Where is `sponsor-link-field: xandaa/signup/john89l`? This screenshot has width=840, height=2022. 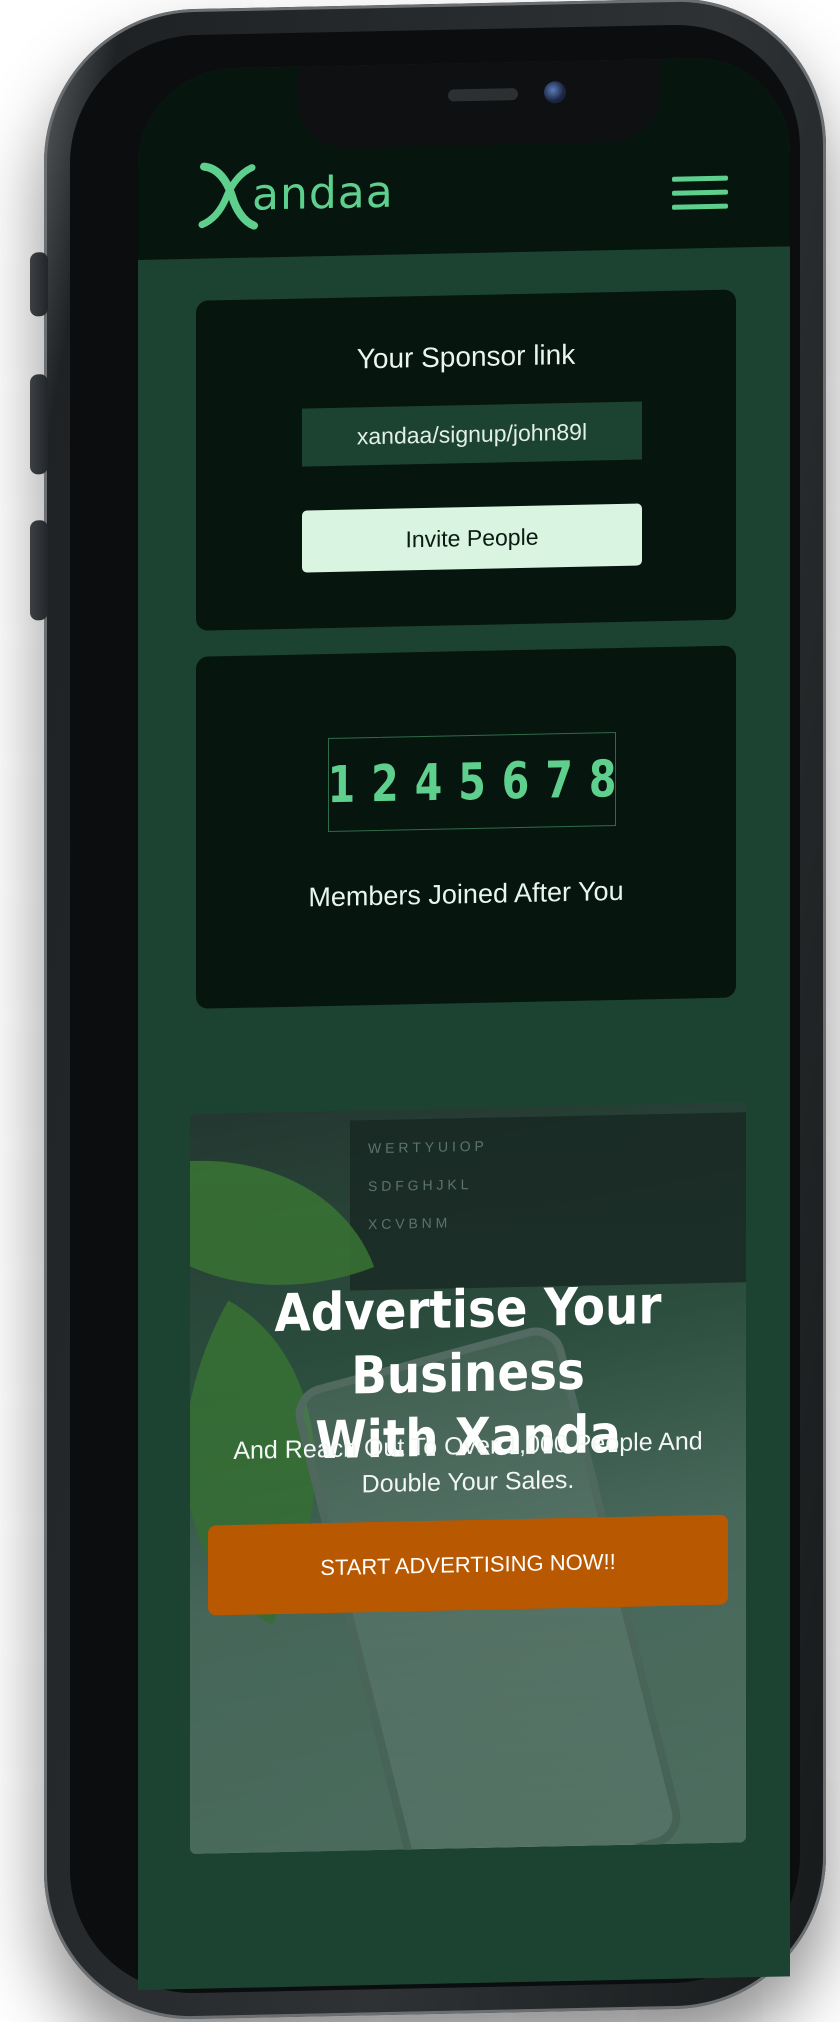
sponsor-link-field: xandaa/signup/john89l is located at coordinates (472, 434).